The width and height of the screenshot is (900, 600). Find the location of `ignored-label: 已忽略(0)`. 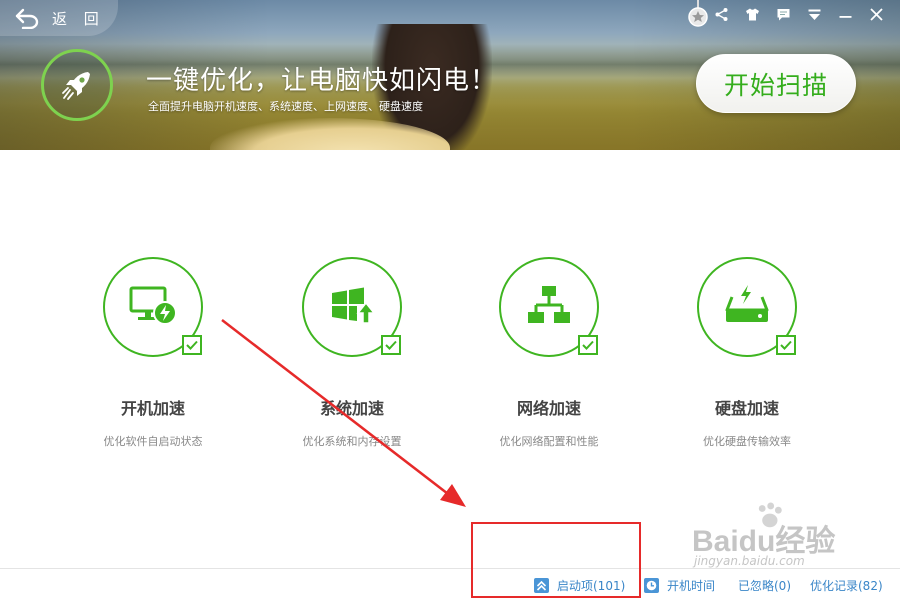

ignored-label: 已忽略(0) is located at coordinates (764, 586).